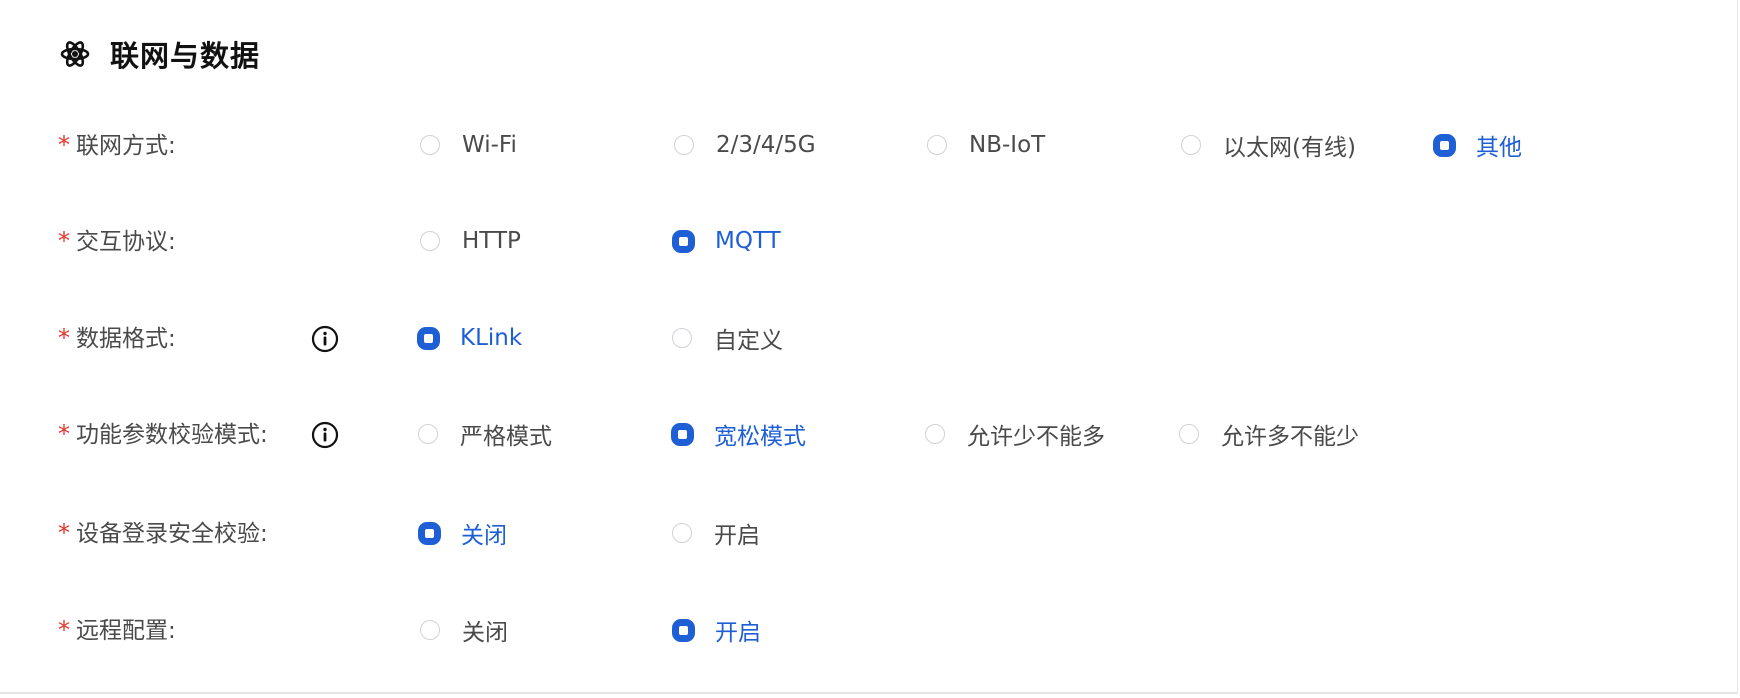 The image size is (1740, 698). I want to click on row-label-text: 设备登录安全校验:, so click(172, 534).